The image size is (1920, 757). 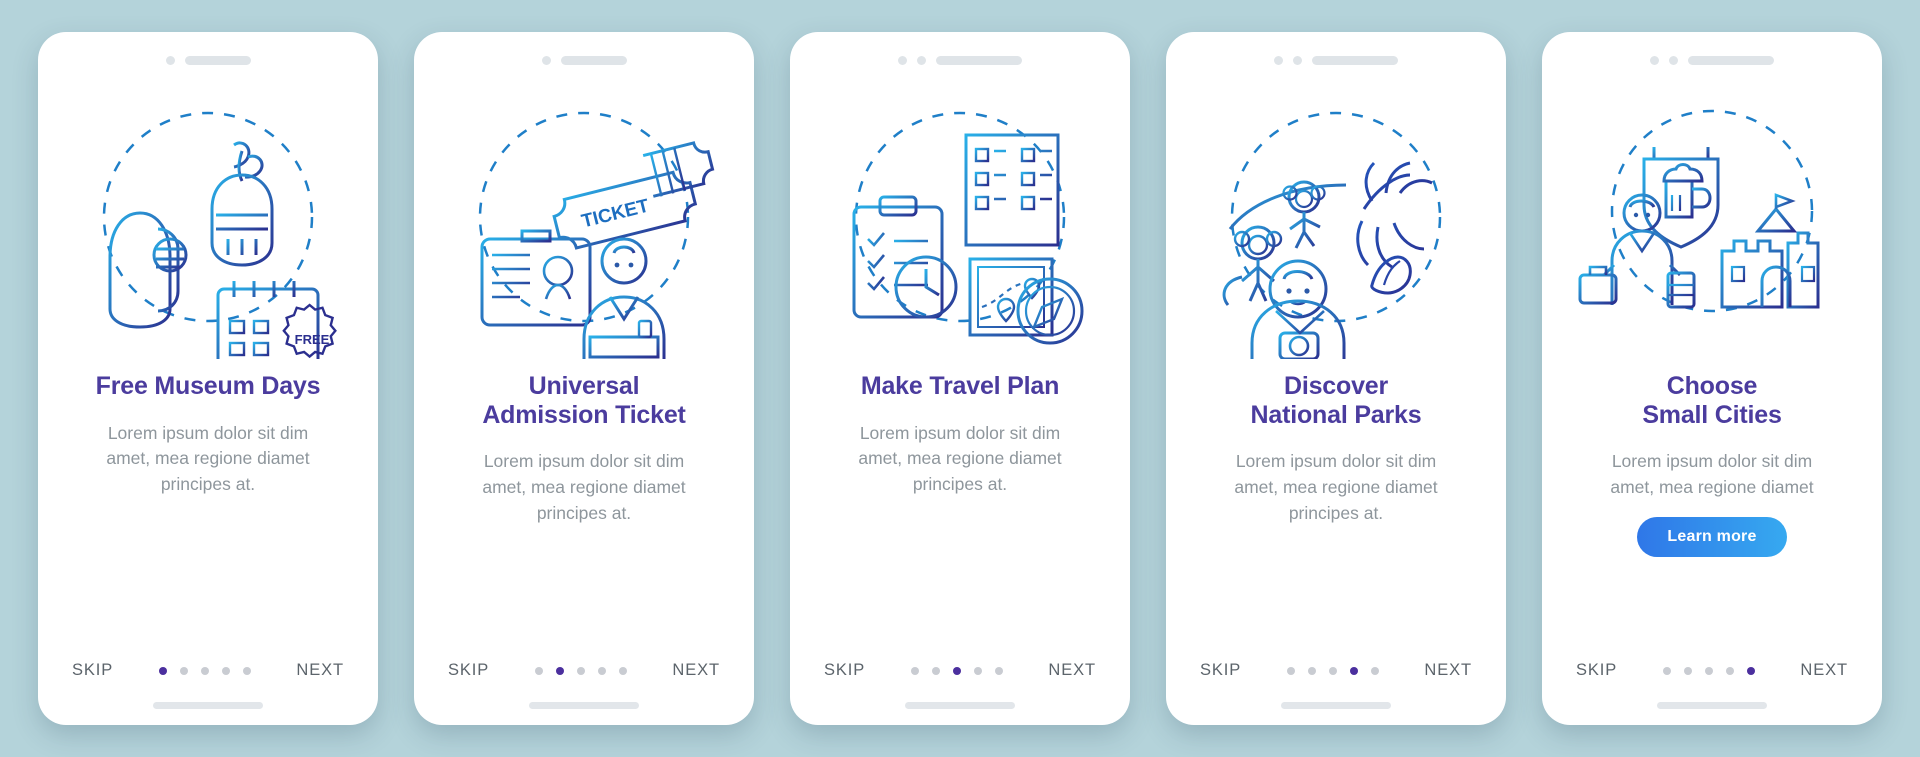 I want to click on learn-more-button: Learn more, so click(x=1712, y=536).